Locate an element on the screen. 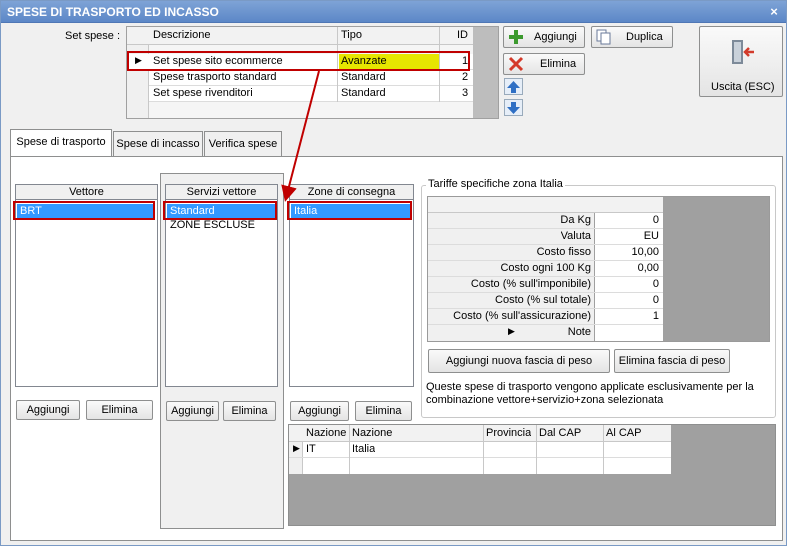 This screenshot has width=787, height=547. tariffe-row: Valuta EU is located at coordinates (545, 237).